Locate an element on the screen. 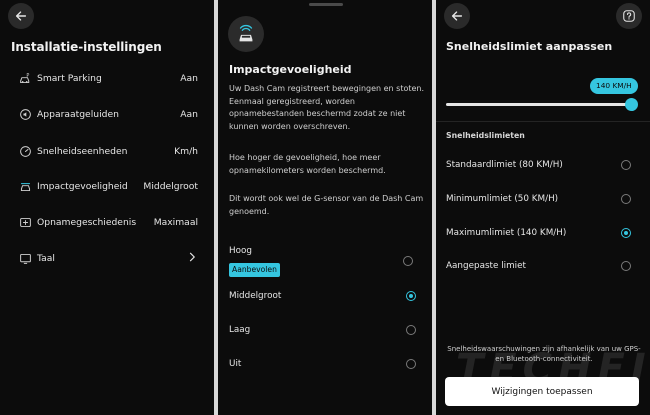 The height and width of the screenshot is (415, 650). smart-parking-icon: P is located at coordinates (25, 78).